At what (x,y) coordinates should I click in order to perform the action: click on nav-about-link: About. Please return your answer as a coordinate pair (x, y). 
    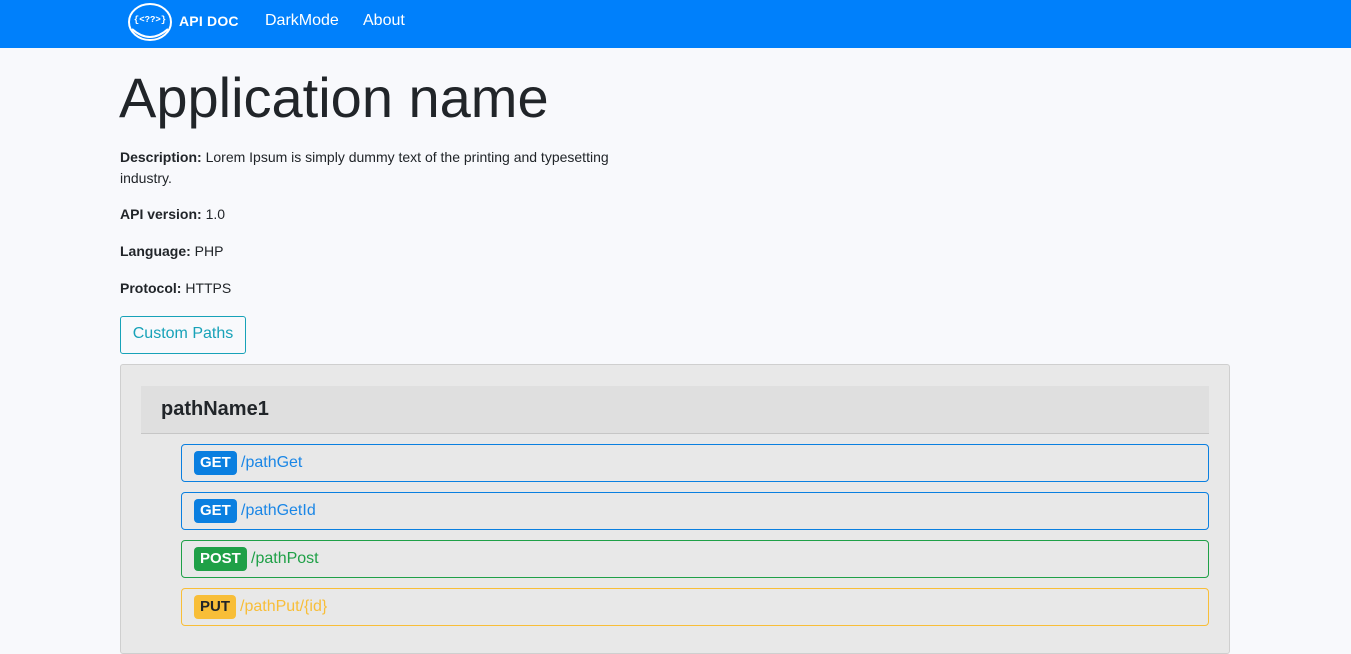
    Looking at the image, I should click on (384, 21).